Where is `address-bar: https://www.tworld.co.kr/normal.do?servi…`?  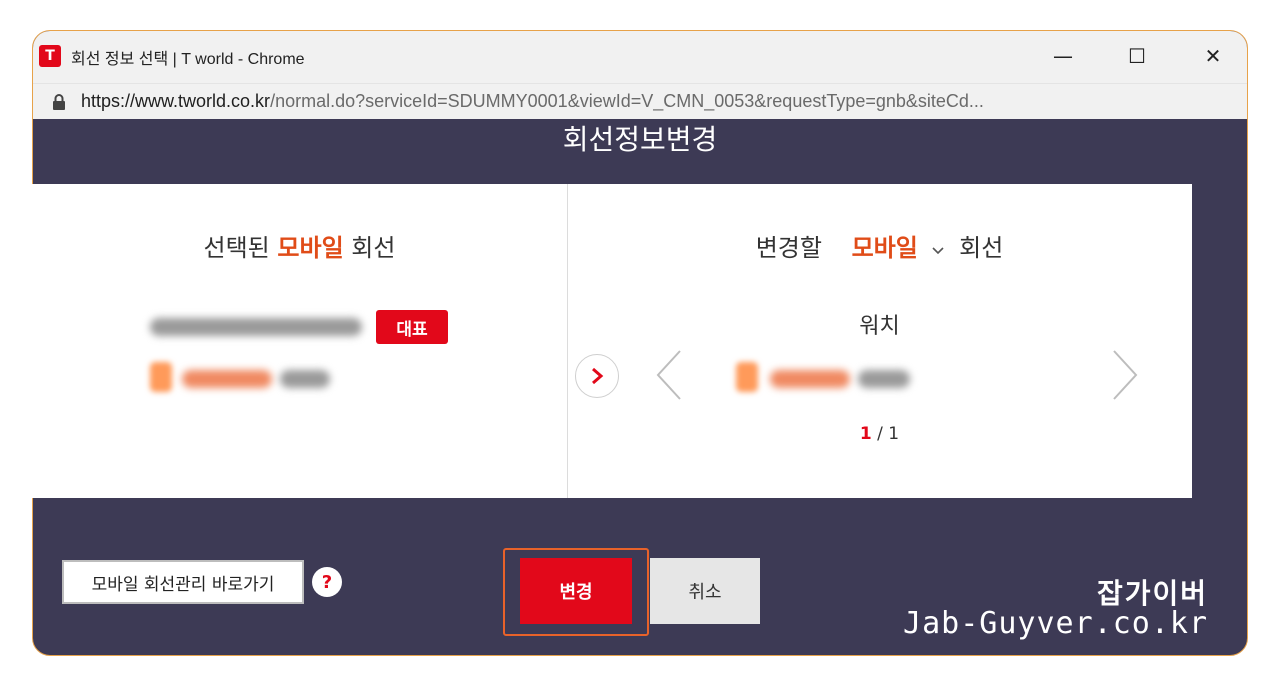 address-bar: https://www.tworld.co.kr/normal.do?servi… is located at coordinates (640, 101).